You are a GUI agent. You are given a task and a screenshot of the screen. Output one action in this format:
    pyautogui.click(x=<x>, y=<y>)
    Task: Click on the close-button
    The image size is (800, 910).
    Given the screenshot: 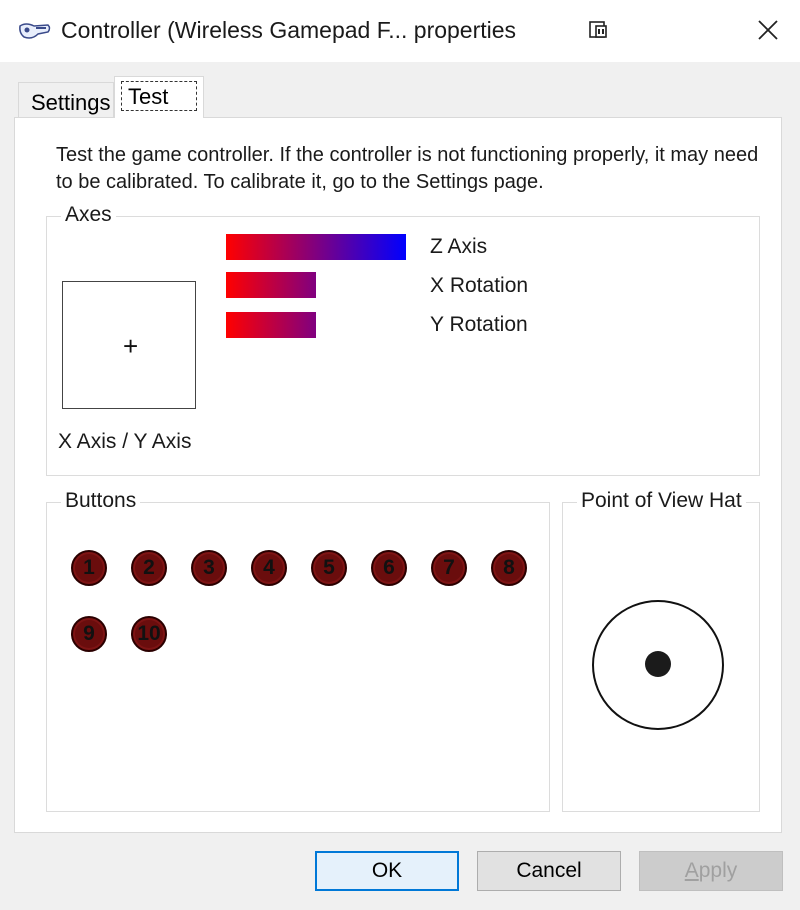 What is the action you would take?
    pyautogui.click(x=768, y=30)
    